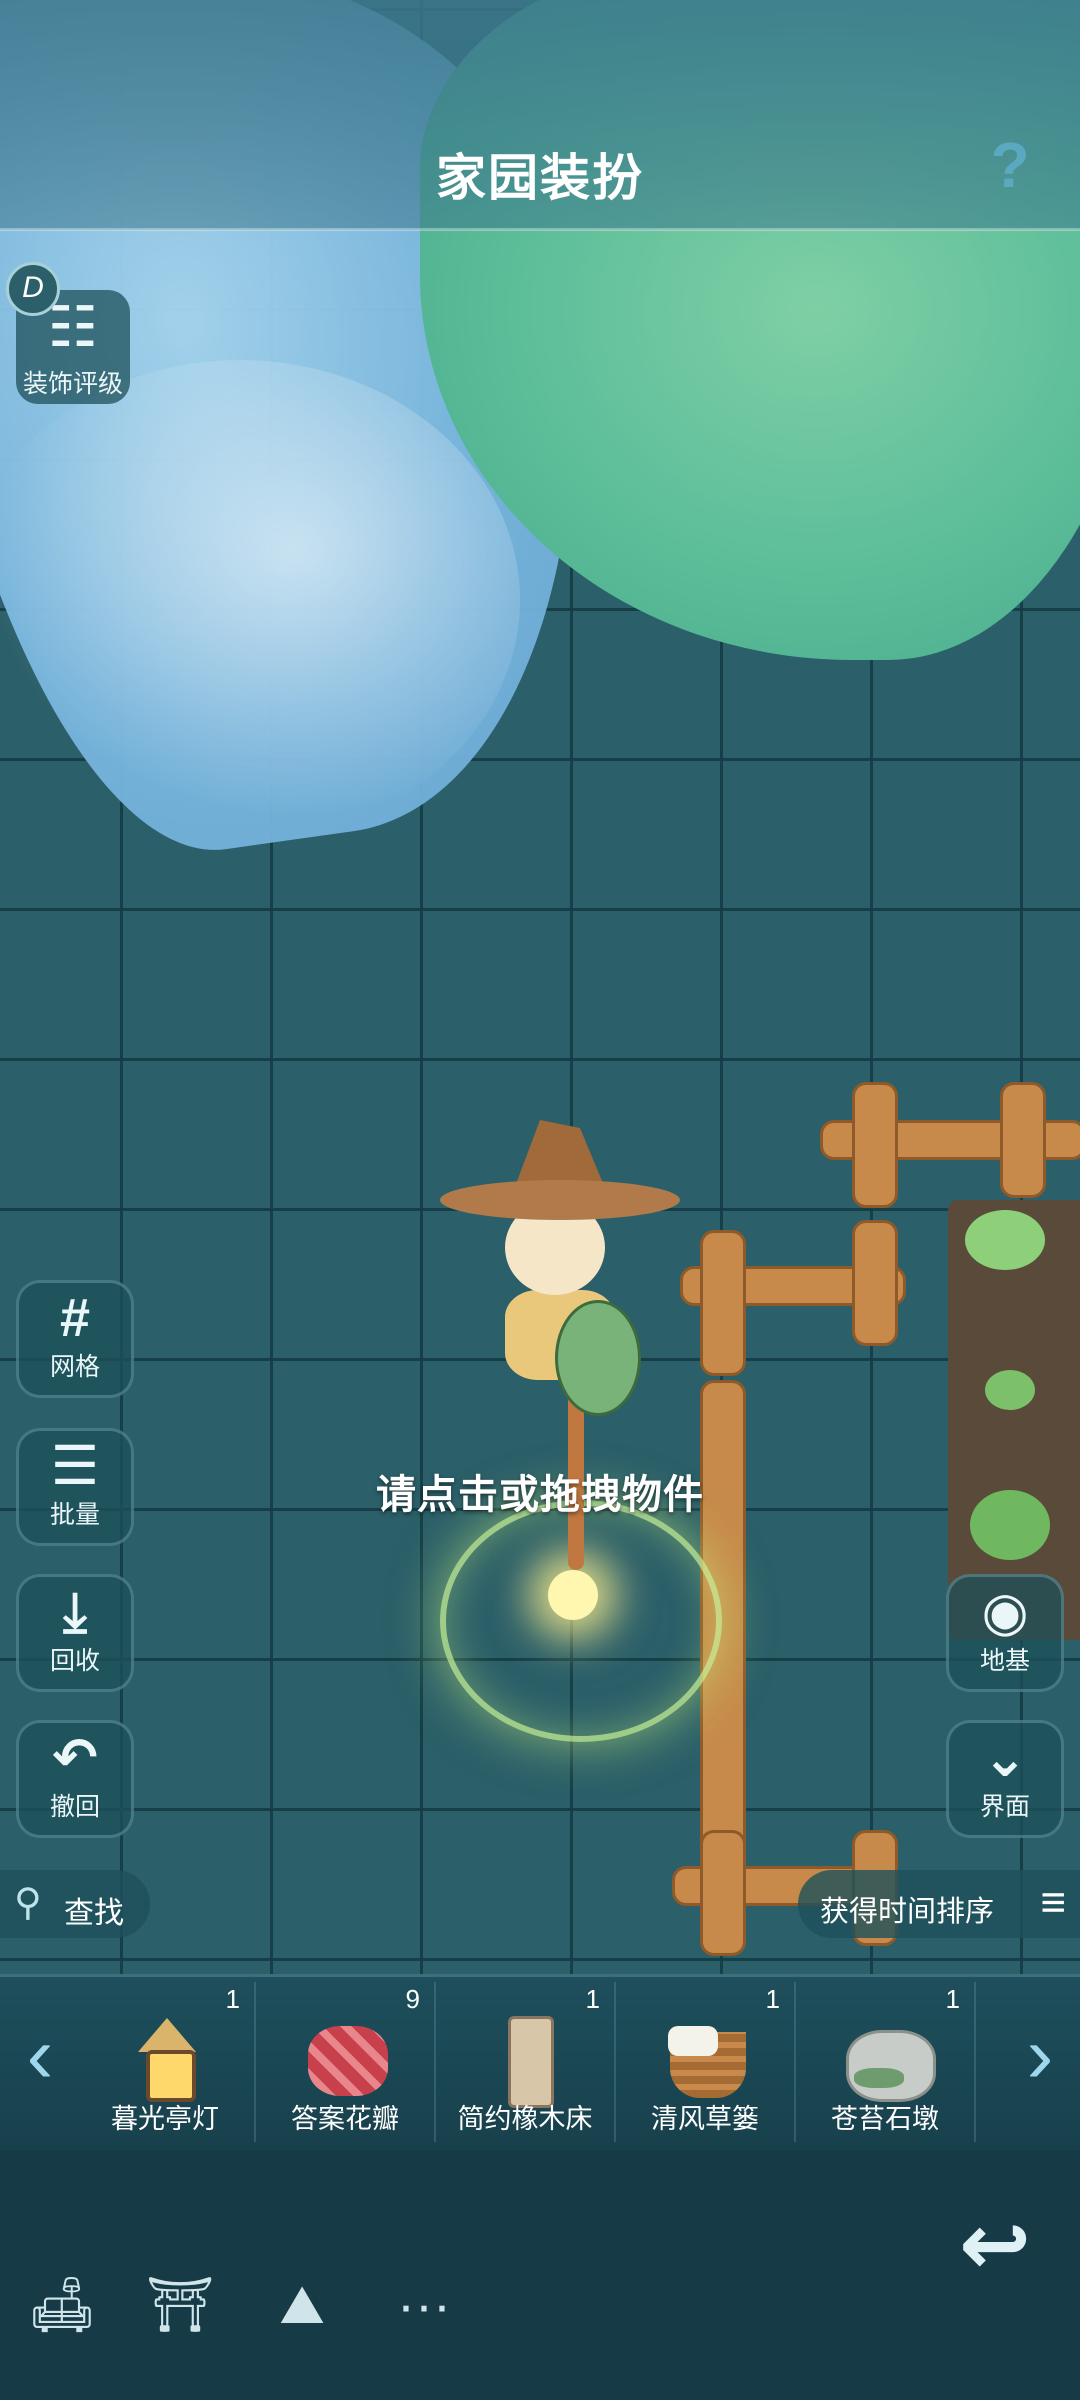  Describe the element at coordinates (167, 2057) in the screenshot. I see `lantern-thumbnail` at that location.